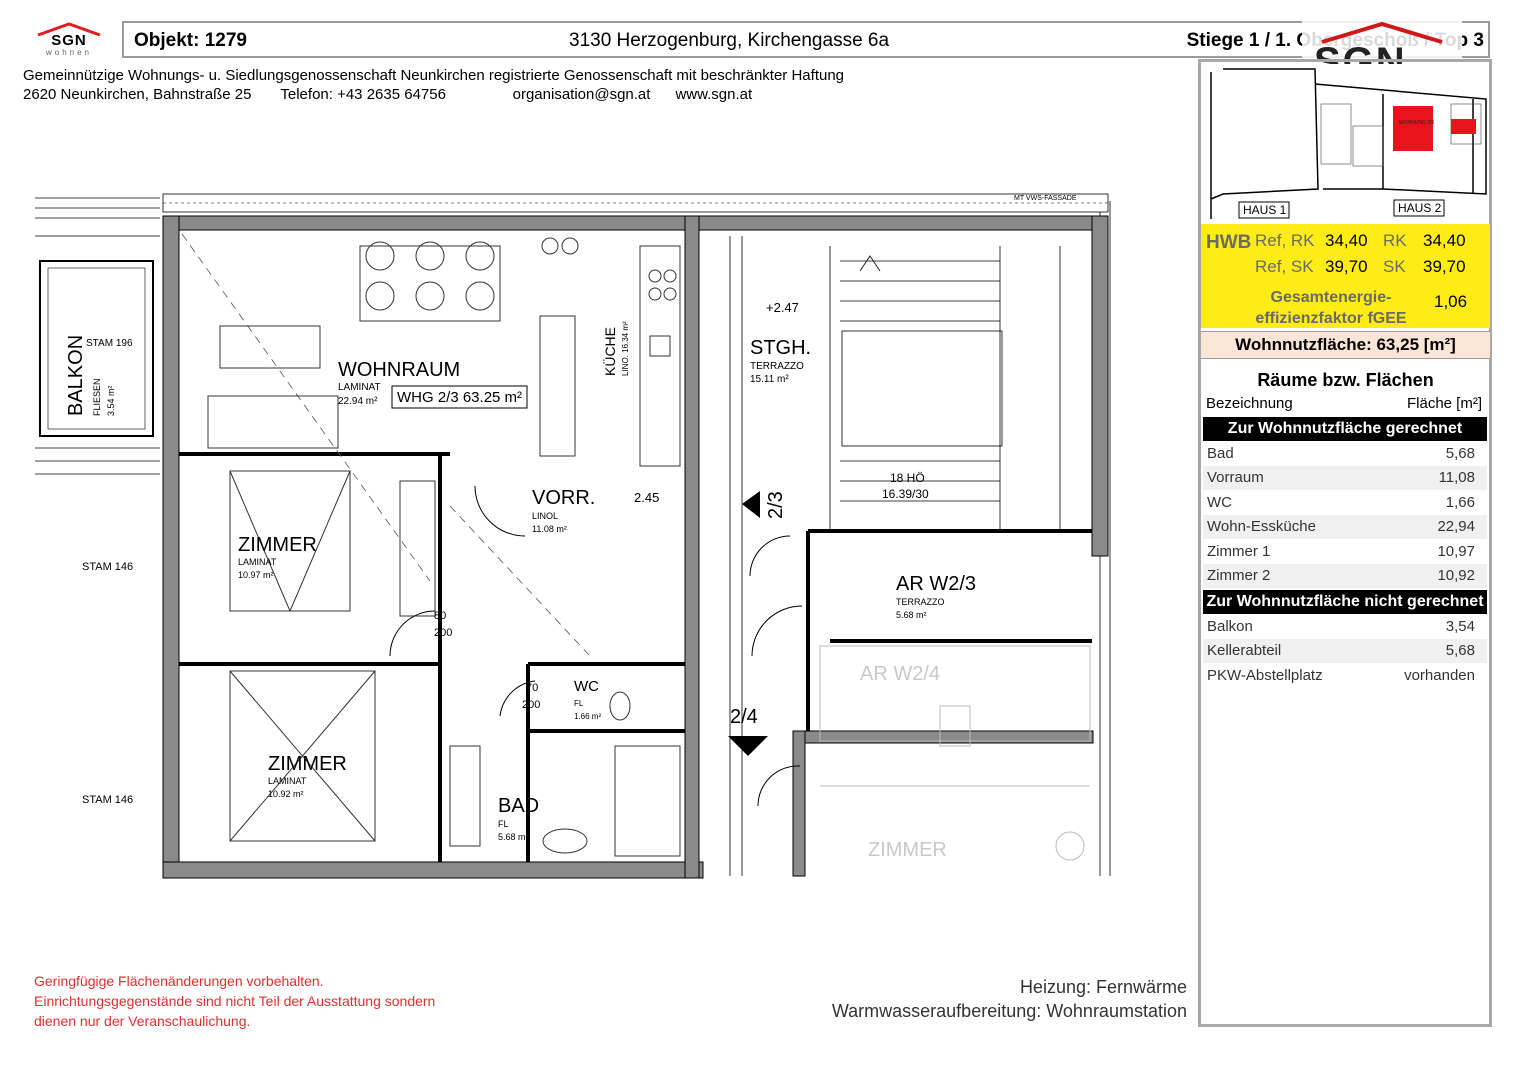 This screenshot has height=1080, width=1527. I want to click on label-level-1: +2.47, so click(782, 307).